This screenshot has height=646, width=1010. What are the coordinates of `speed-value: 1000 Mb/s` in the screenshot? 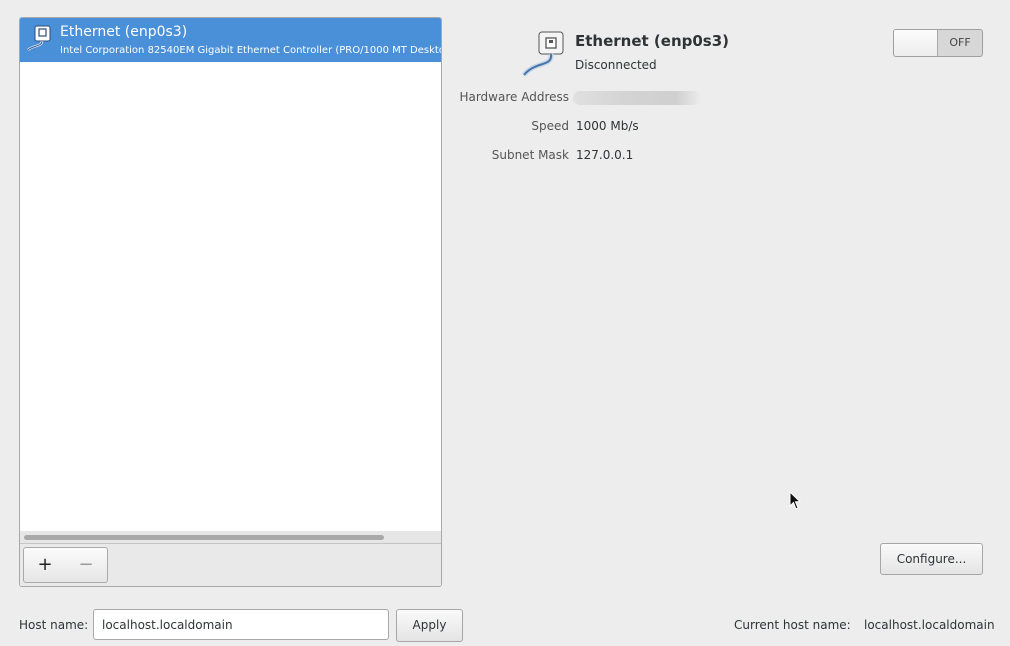 It's located at (607, 126).